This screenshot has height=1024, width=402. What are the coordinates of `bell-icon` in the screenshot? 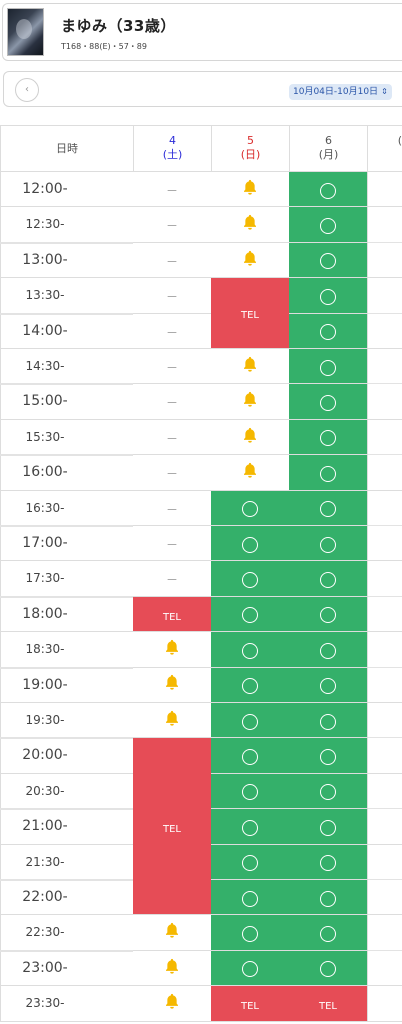 It's located at (250, 261).